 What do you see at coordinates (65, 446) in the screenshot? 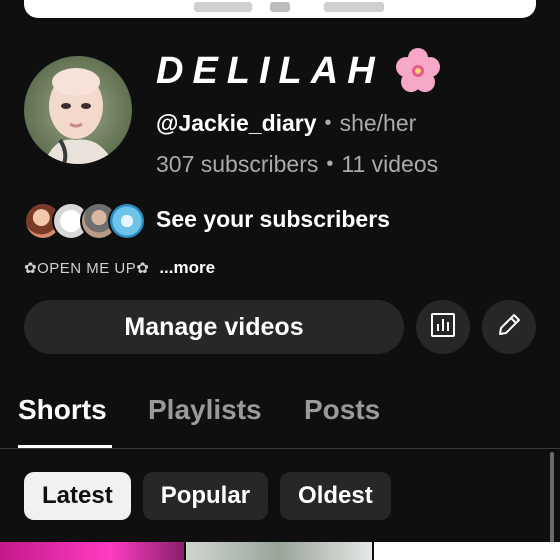
I see `active-tab-indicator` at bounding box center [65, 446].